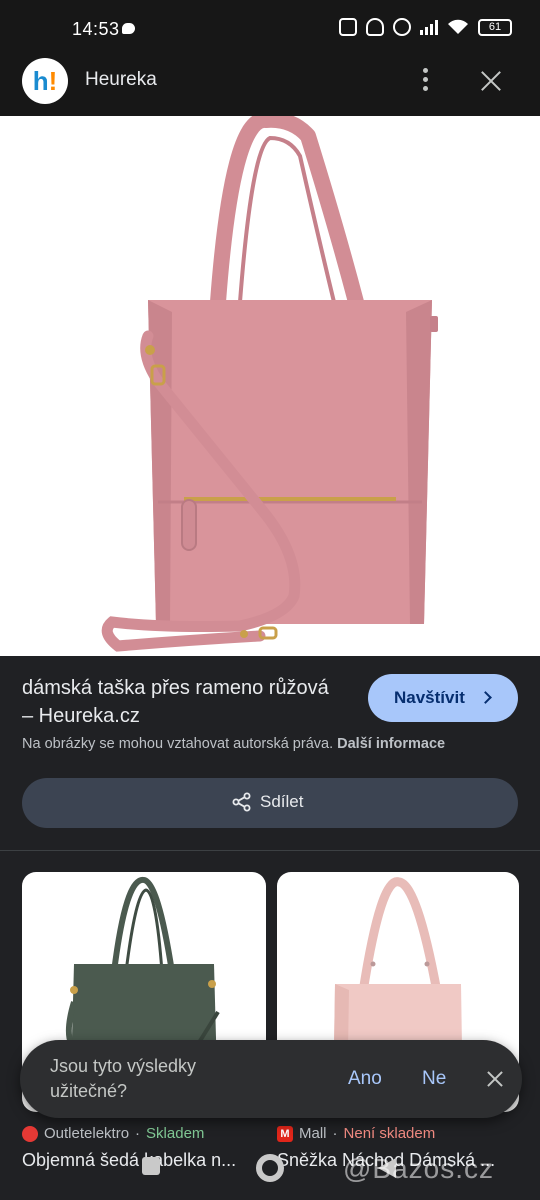 The width and height of the screenshot is (540, 1200). Describe the element at coordinates (30, 1133) in the screenshot. I see `outletelektro-favicon-icon` at that location.